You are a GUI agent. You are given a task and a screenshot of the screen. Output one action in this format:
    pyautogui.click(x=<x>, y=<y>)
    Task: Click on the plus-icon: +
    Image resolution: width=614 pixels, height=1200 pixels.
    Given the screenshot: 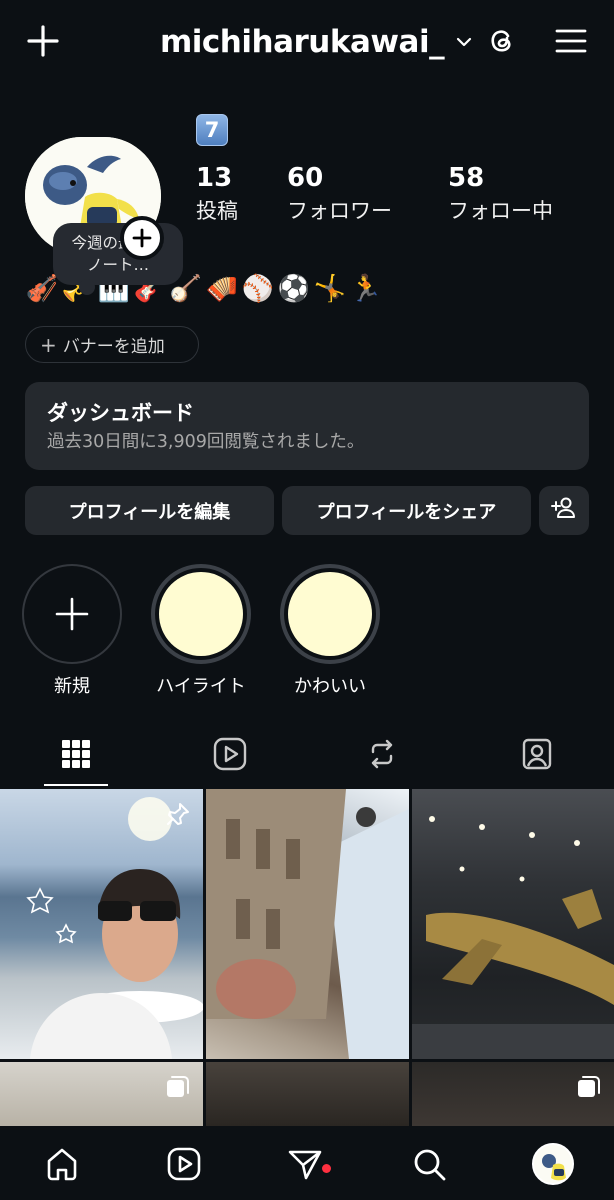 What is the action you would take?
    pyautogui.click(x=48, y=344)
    